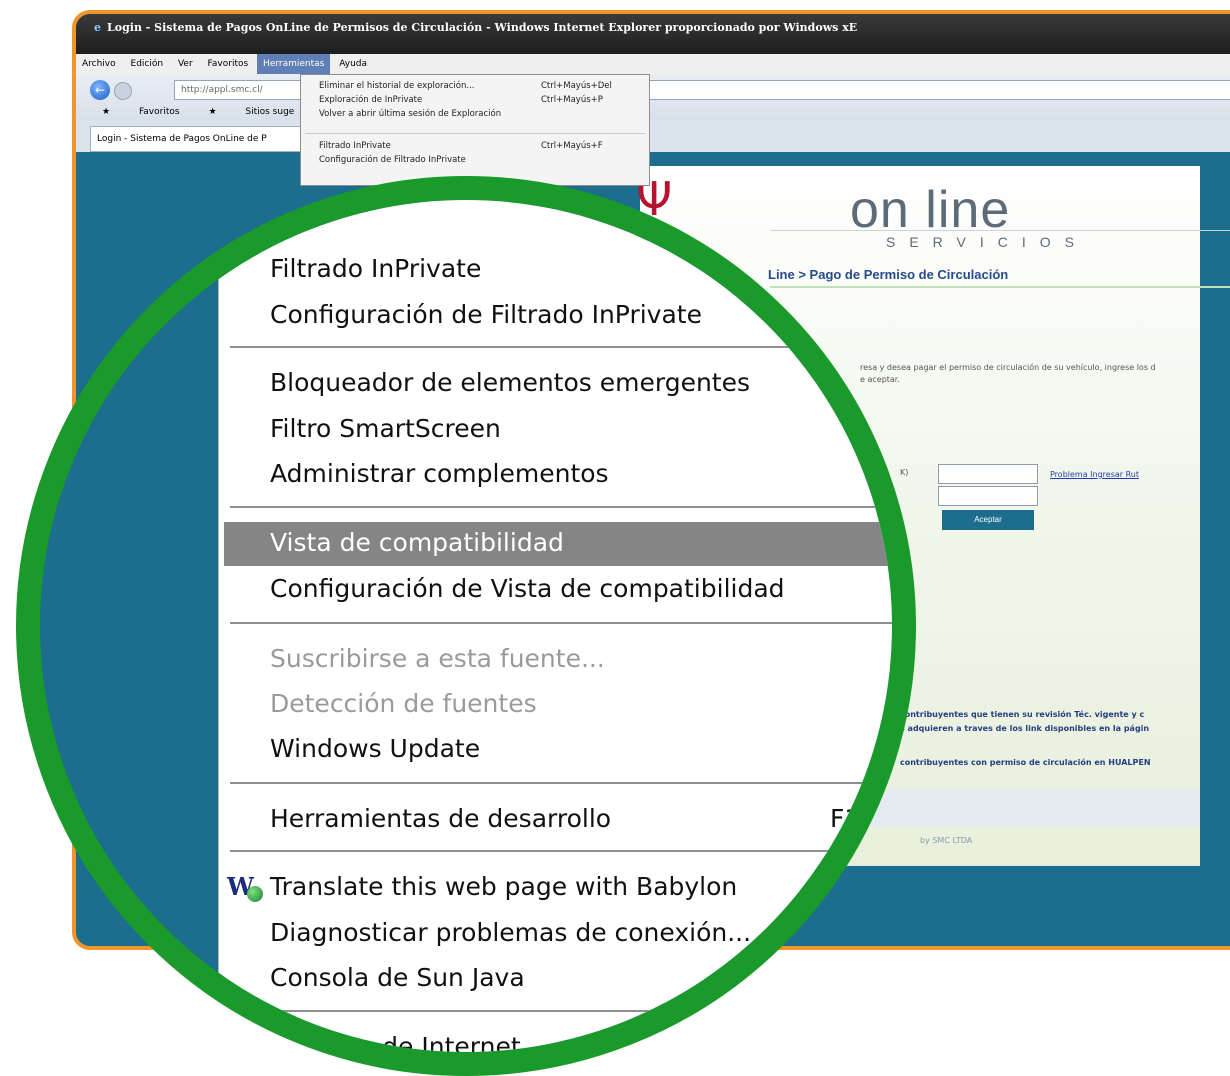 The height and width of the screenshot is (1076, 1230). What do you see at coordinates (853, 818) in the screenshot?
I see `menu-shortcut-f12: F12` at bounding box center [853, 818].